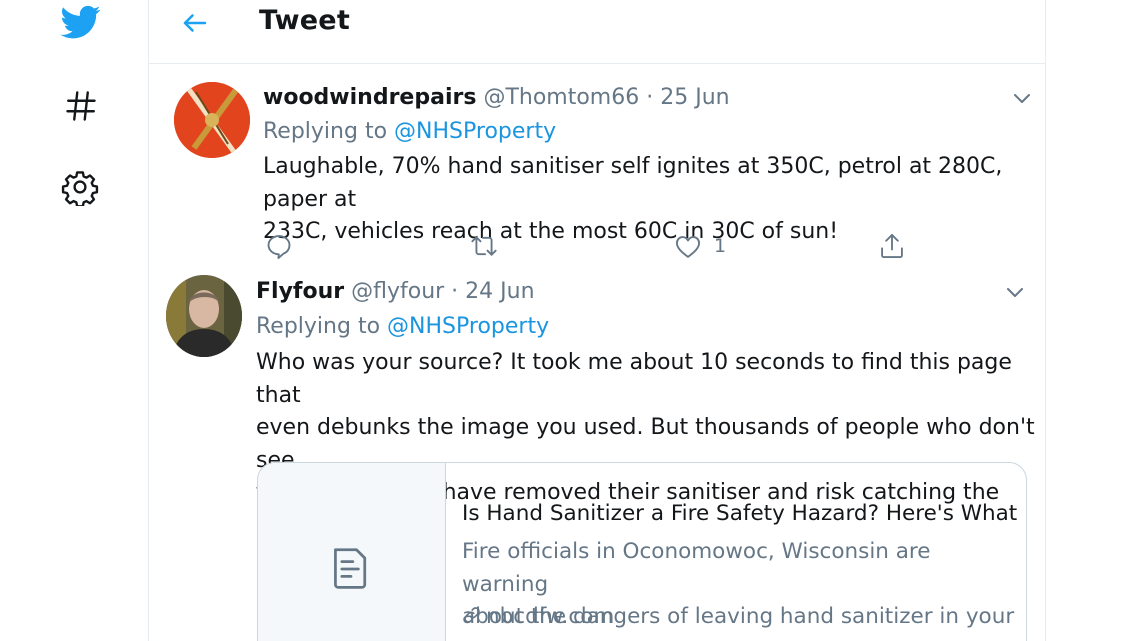 The image size is (1145, 641). I want to click on tweet-header: Flyfour @flyfour · 24 Jun, so click(395, 291).